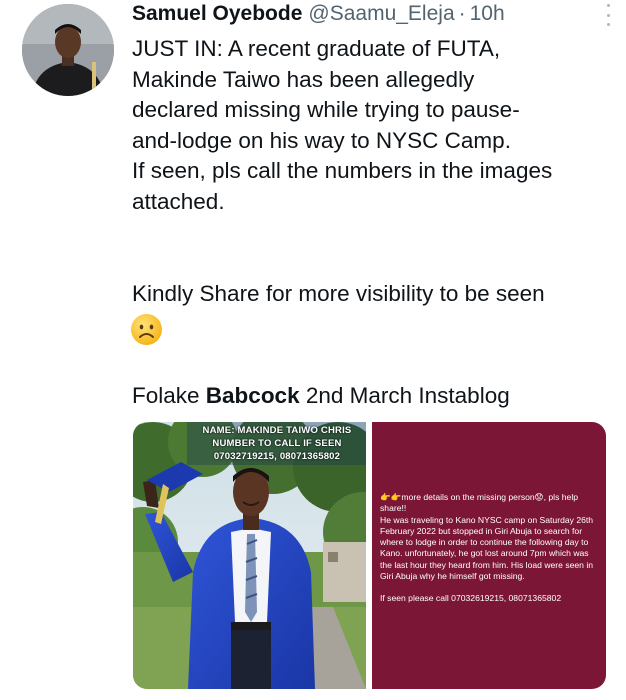 Image resolution: width=626 pixels, height=700 pixels. Describe the element at coordinates (217, 14) in the screenshot. I see `author-name: Samuel Oyebode` at that location.